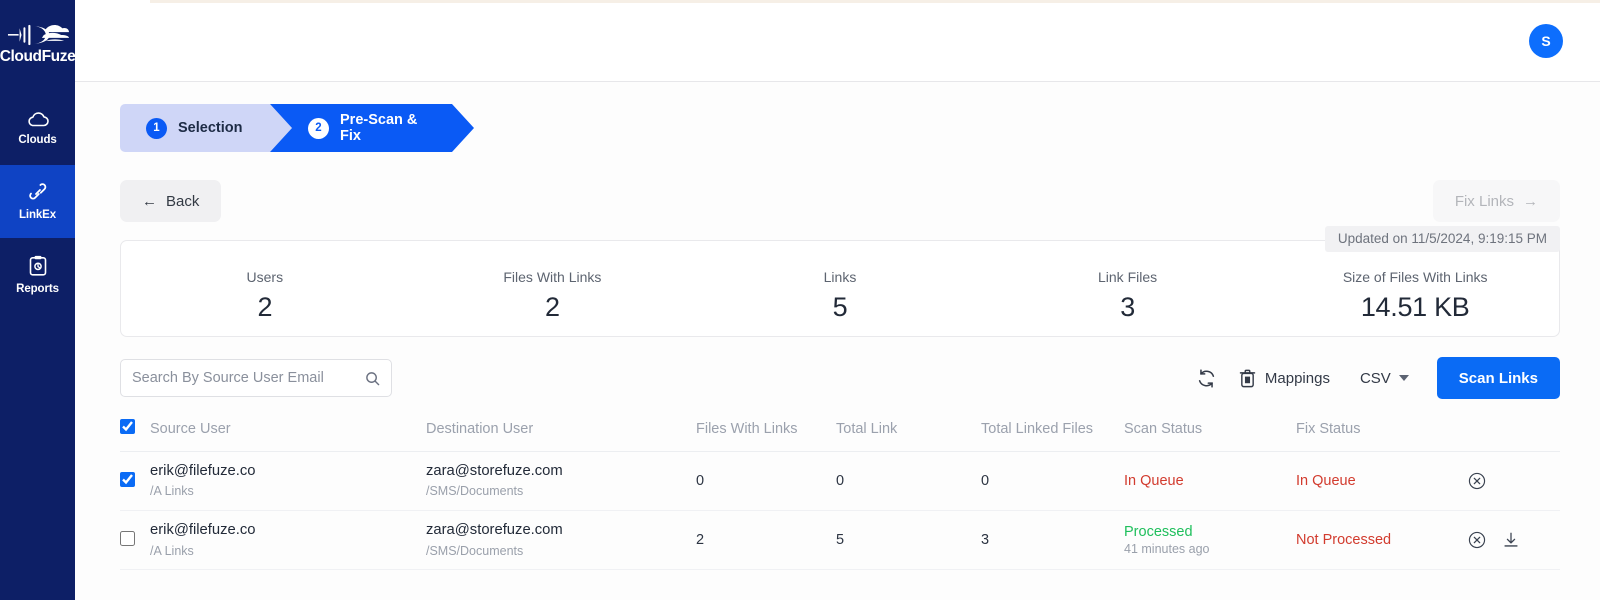 This screenshot has width=1600, height=600. Describe the element at coordinates (552, 276) in the screenshot. I see `stat-label: Files With Links` at that location.